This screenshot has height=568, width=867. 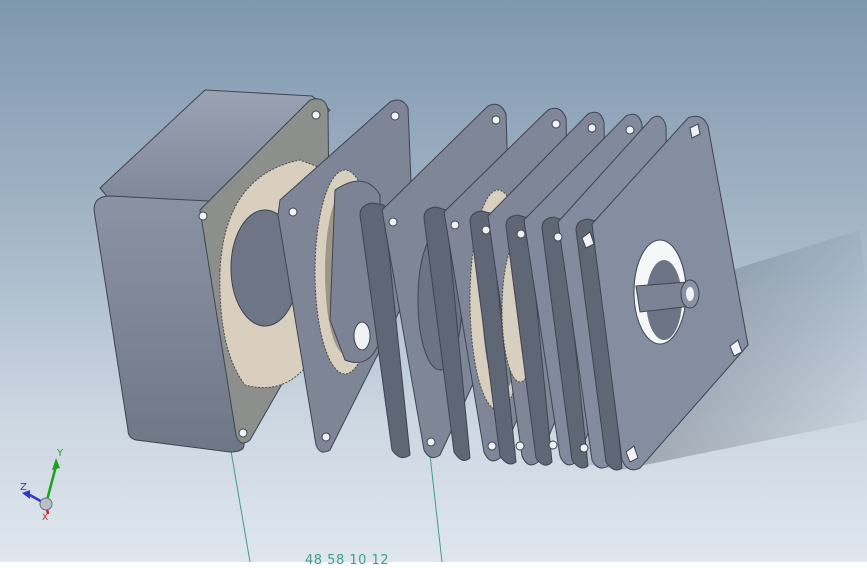 What do you see at coordinates (56, 464) in the screenshot?
I see `triad-y-arrow` at bounding box center [56, 464].